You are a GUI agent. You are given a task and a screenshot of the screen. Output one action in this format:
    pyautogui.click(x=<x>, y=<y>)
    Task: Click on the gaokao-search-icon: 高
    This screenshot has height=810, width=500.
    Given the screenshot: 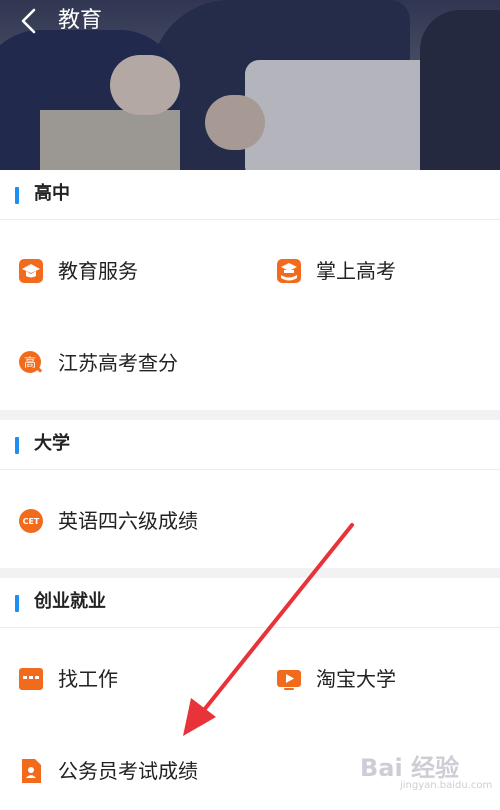 What is the action you would take?
    pyautogui.click(x=31, y=363)
    